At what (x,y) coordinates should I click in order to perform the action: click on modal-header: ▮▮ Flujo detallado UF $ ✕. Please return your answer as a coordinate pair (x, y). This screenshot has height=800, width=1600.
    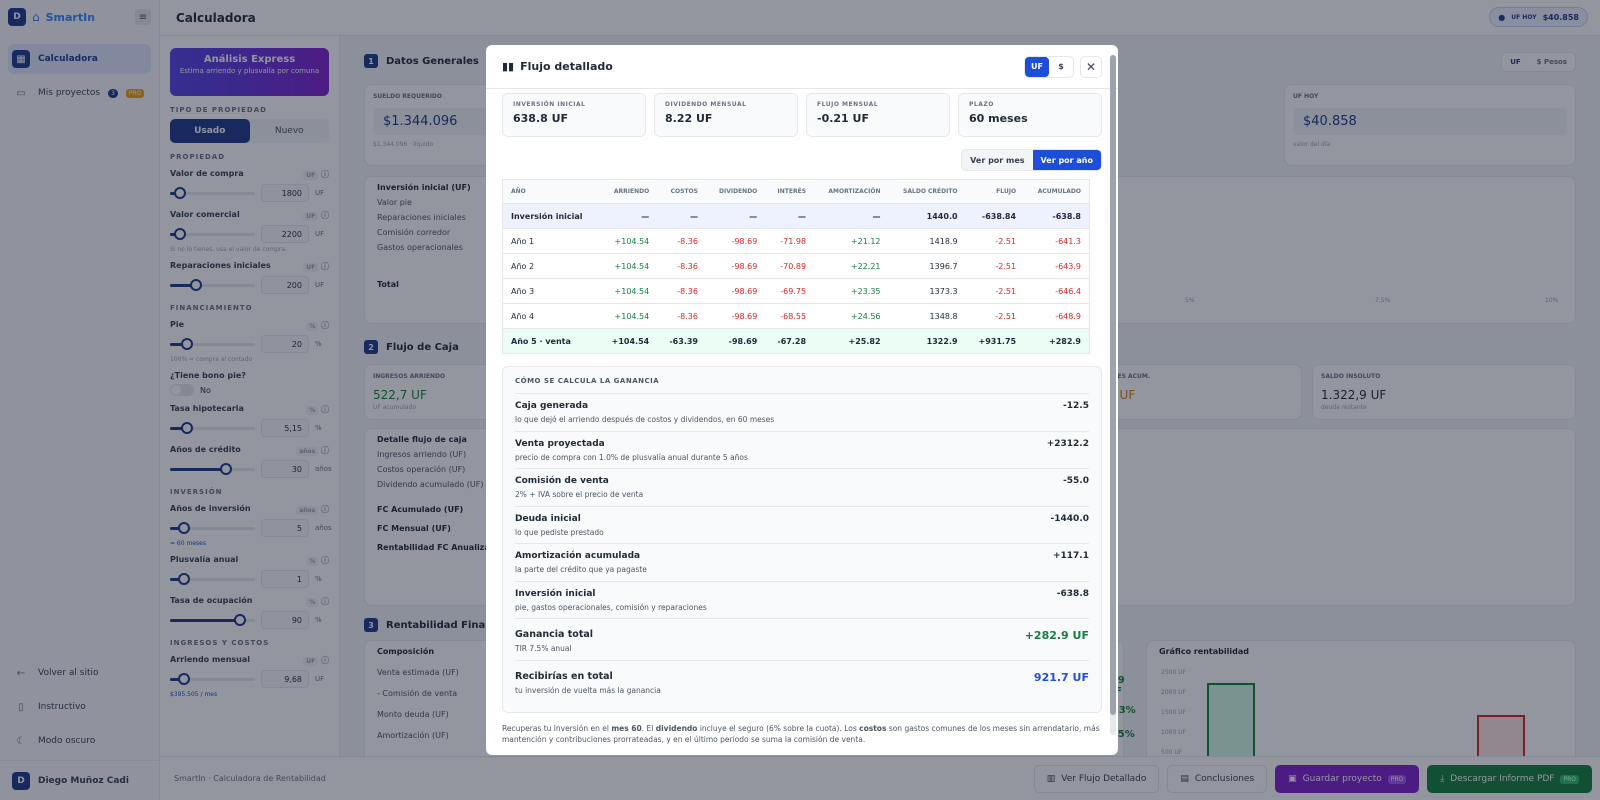
    Looking at the image, I should click on (802, 67).